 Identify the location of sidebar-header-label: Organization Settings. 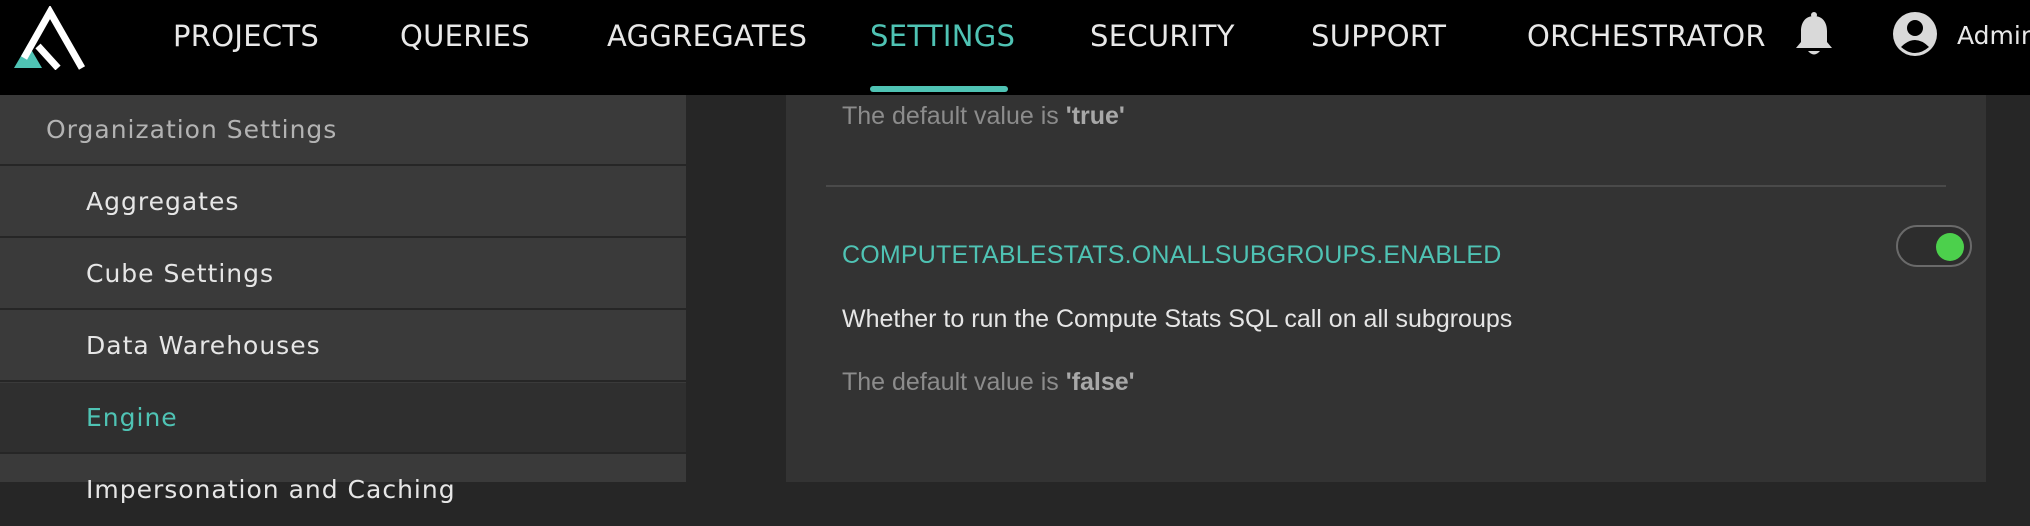
(192, 129).